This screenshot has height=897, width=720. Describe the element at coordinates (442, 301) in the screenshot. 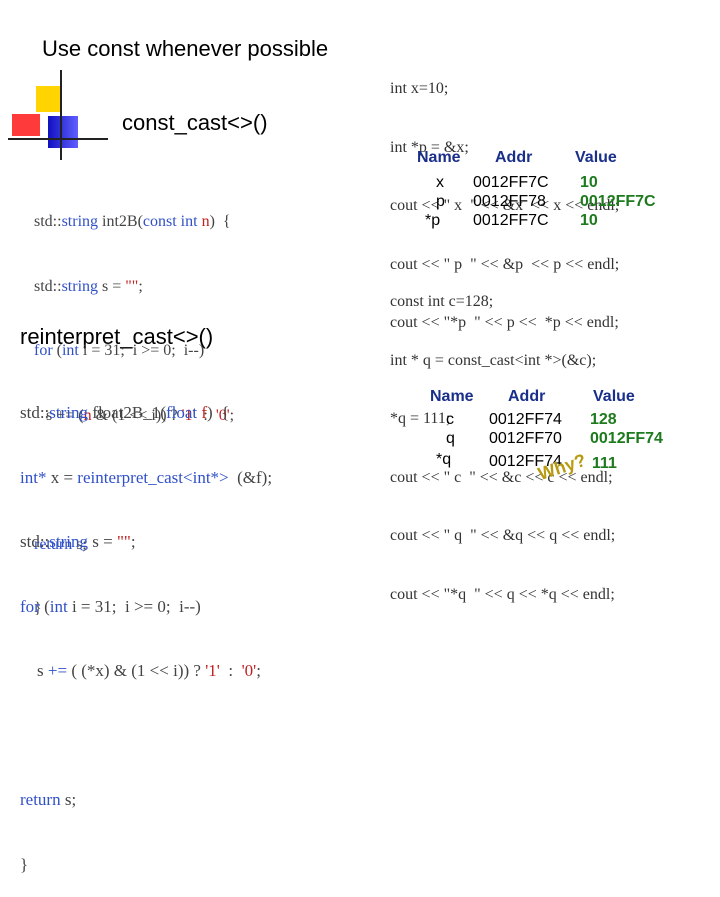

I see `code-line: const int c=128;` at that location.